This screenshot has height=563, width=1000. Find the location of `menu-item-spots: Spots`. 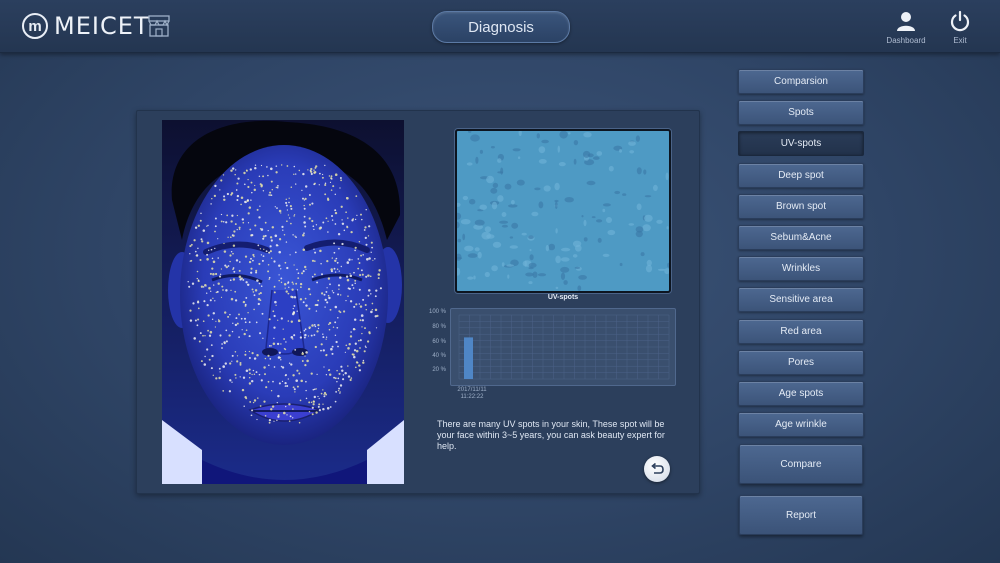

menu-item-spots: Spots is located at coordinates (801, 113).